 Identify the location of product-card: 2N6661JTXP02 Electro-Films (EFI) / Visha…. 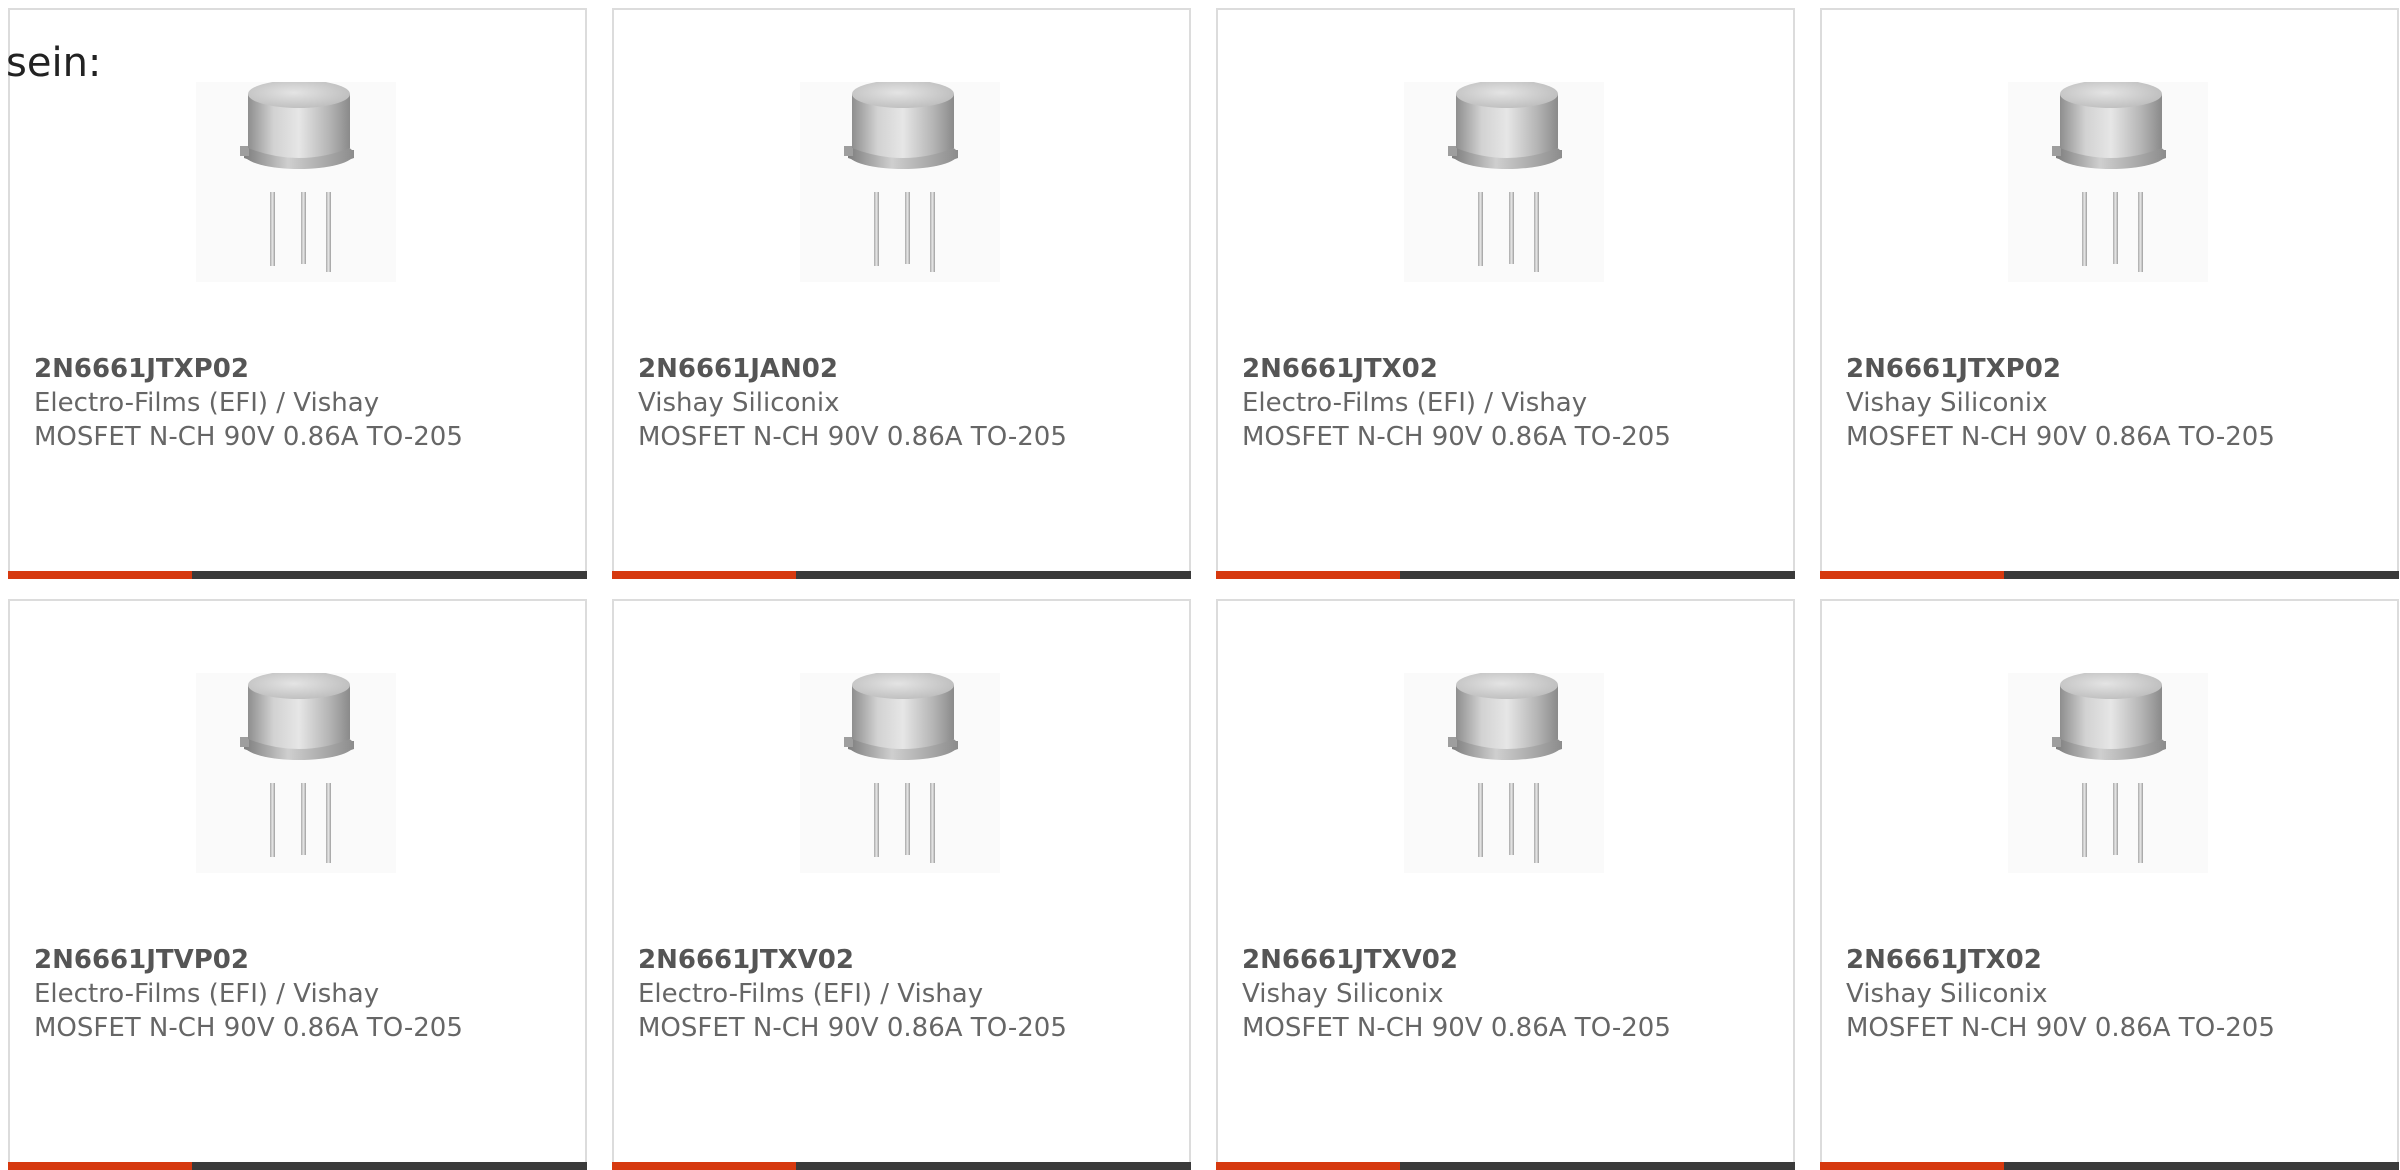
(297, 293).